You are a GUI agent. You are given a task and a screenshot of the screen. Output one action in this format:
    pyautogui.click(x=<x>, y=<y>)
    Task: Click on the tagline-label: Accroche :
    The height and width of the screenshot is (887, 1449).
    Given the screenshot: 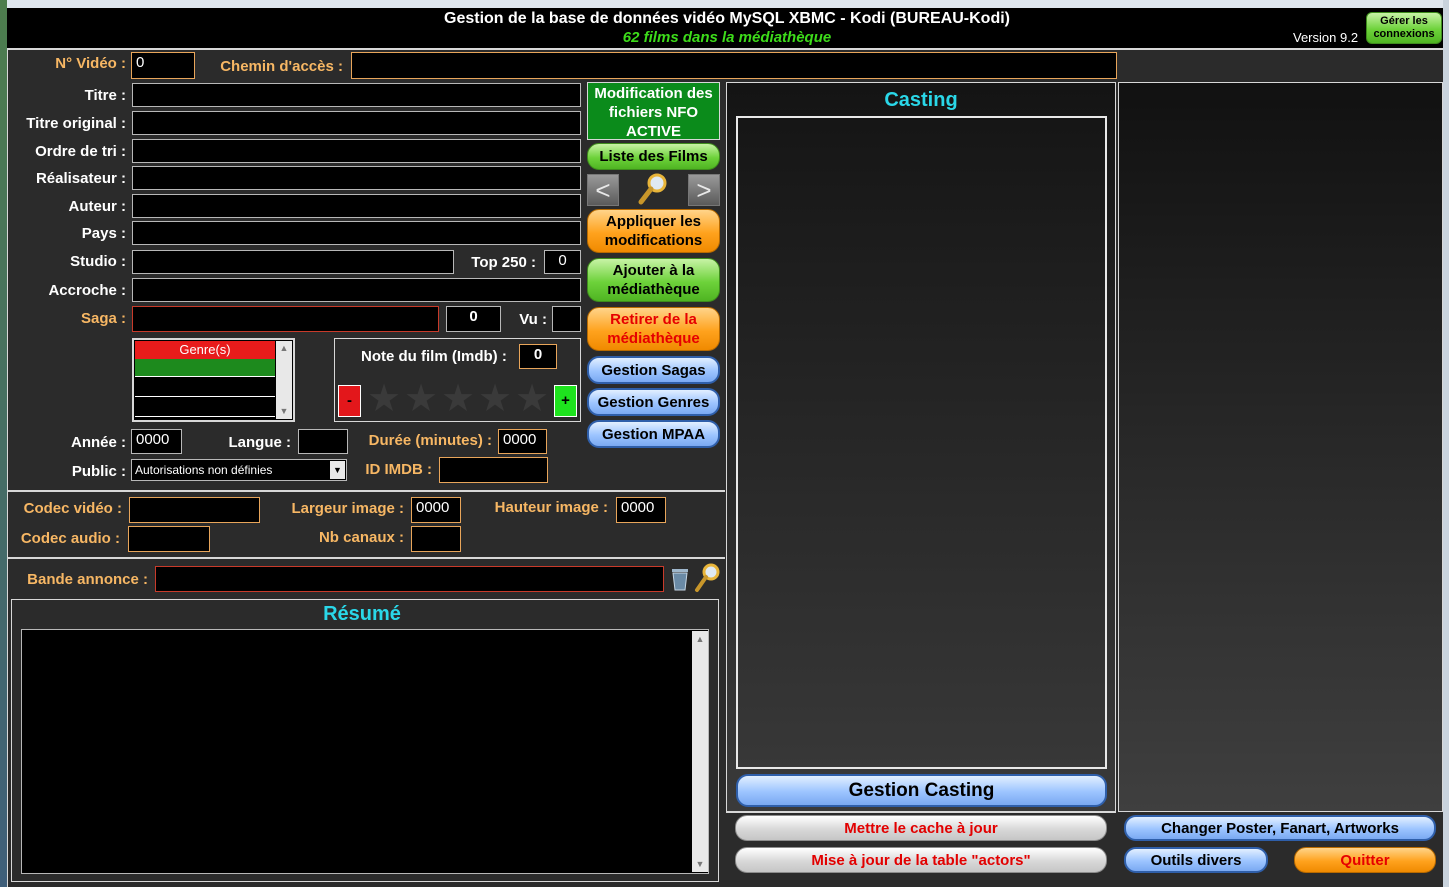 What is the action you would take?
    pyautogui.click(x=87, y=290)
    